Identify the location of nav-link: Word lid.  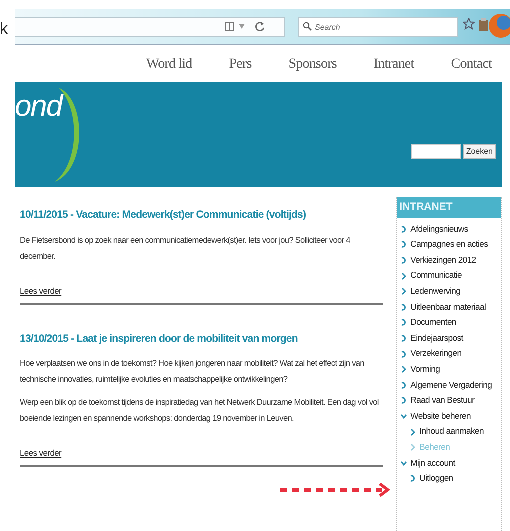
(169, 66).